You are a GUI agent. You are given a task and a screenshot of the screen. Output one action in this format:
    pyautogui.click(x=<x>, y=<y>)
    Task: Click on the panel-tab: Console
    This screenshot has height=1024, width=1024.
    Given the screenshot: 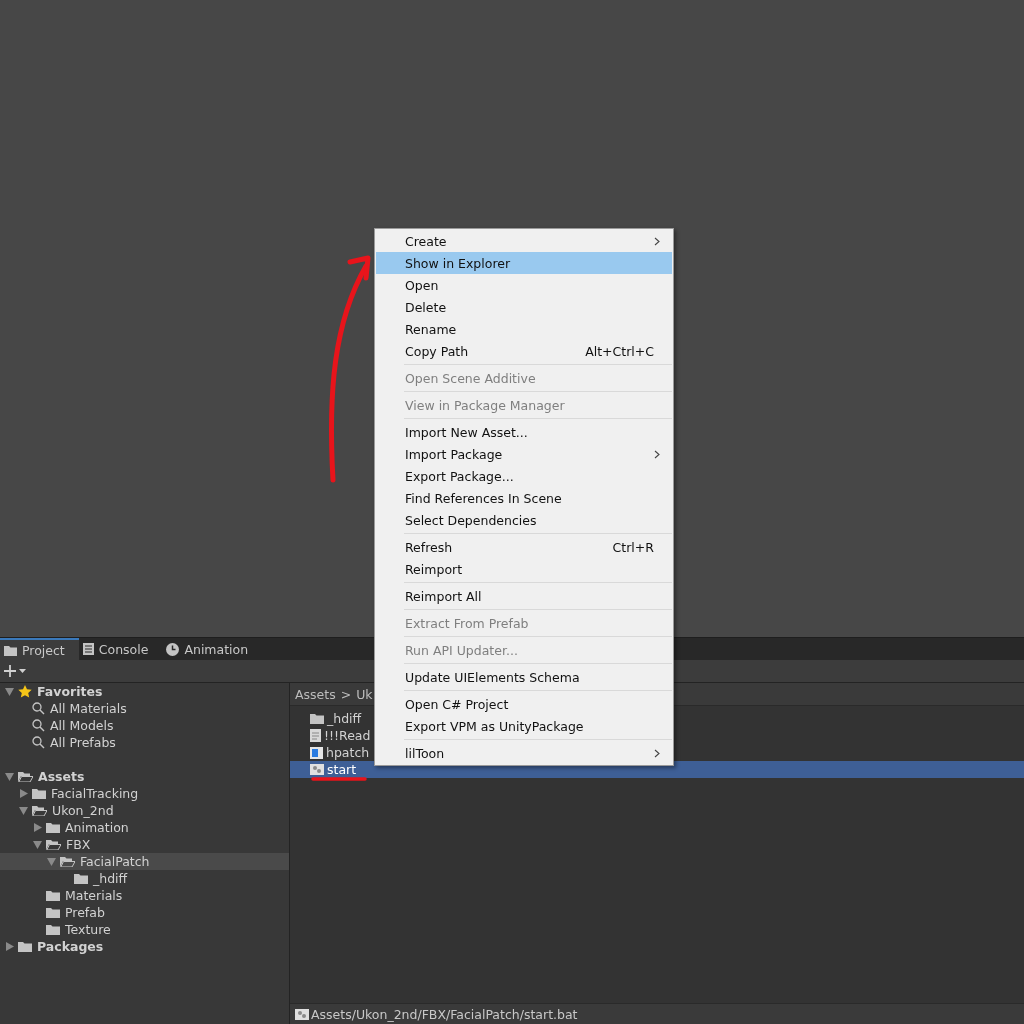 What is the action you would take?
    pyautogui.click(x=120, y=649)
    